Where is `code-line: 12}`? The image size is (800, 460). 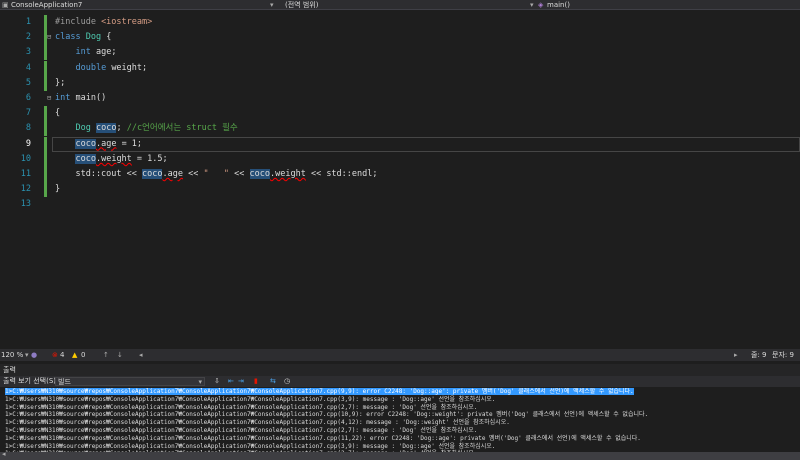
code-line: 12} is located at coordinates (400, 190).